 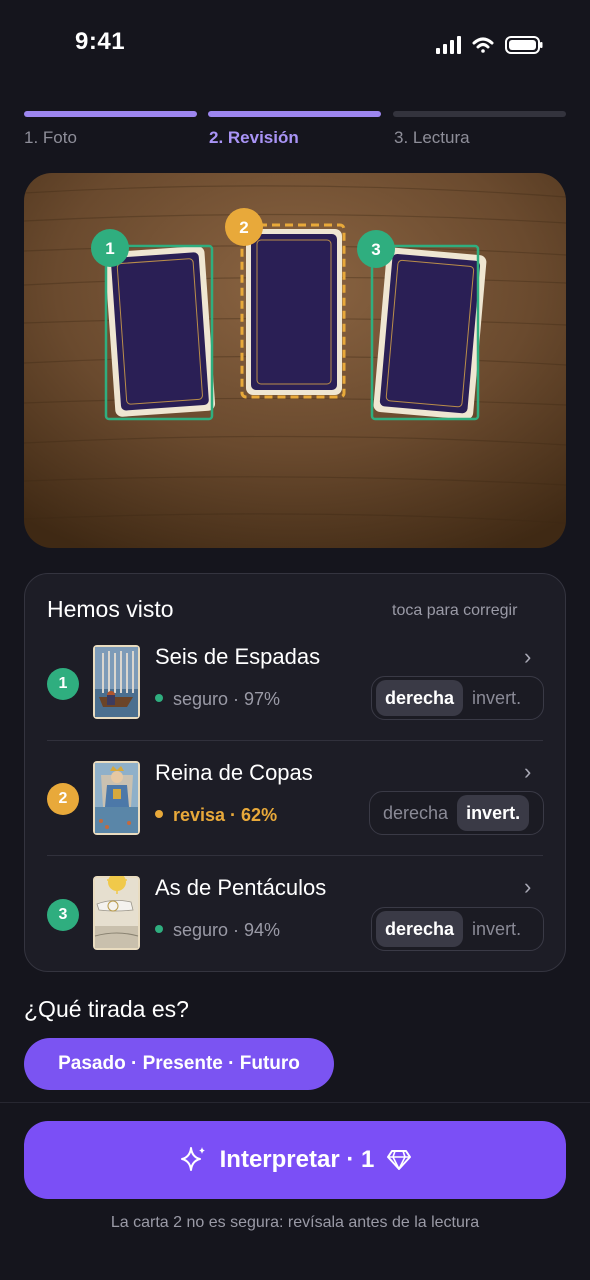 I want to click on orientation-invert-1: invert., so click(x=496, y=698).